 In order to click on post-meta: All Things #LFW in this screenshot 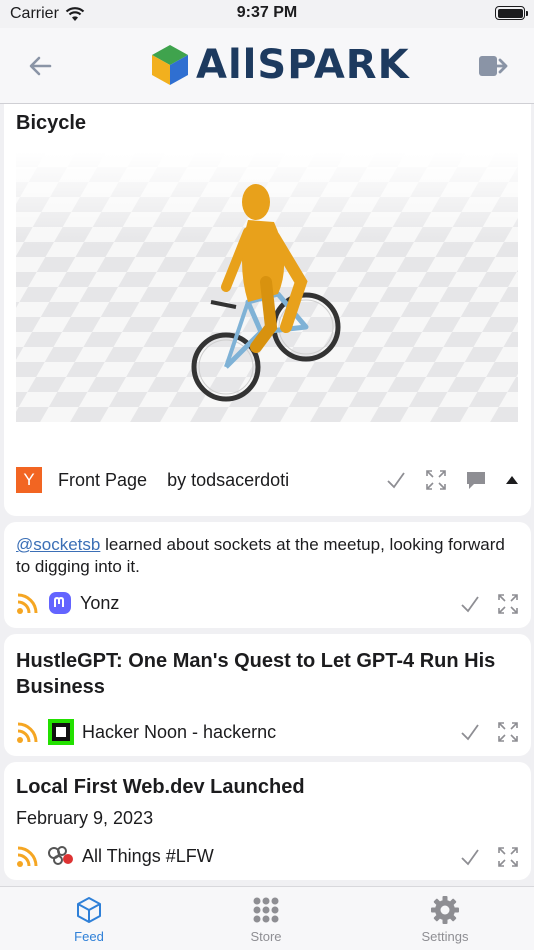, I will do `click(115, 856)`.